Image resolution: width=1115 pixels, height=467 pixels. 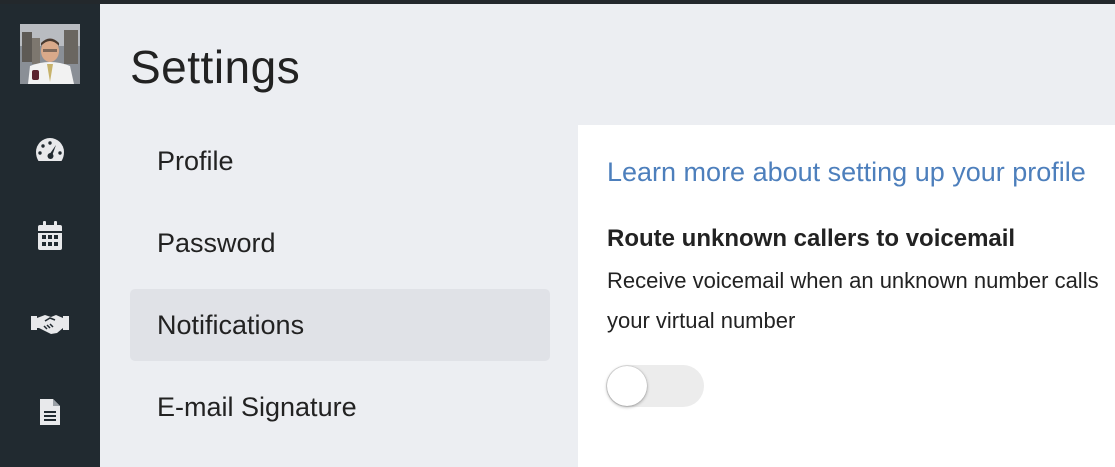 What do you see at coordinates (340, 243) in the screenshot?
I see `settings-menu-password: Password` at bounding box center [340, 243].